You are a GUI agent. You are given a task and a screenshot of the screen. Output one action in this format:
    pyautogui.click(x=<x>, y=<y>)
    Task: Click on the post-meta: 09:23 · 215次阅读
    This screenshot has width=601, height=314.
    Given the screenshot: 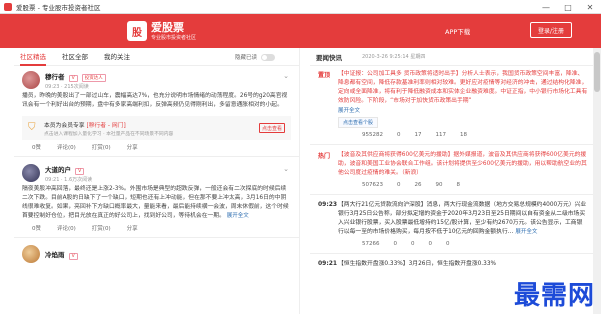 What is the action you would take?
    pyautogui.click(x=67, y=86)
    